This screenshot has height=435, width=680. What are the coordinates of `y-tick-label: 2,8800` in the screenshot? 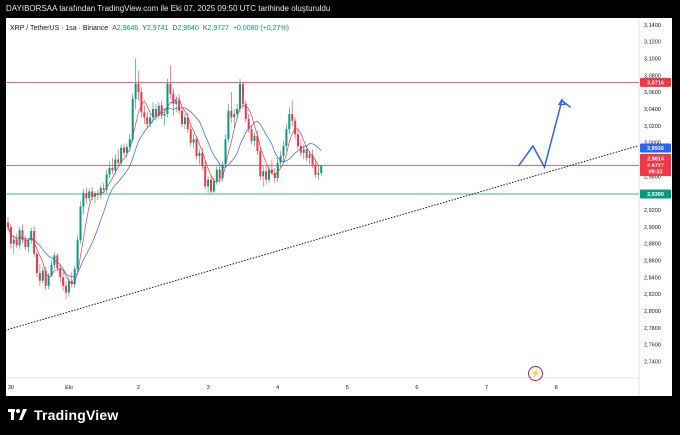 It's located at (652, 245).